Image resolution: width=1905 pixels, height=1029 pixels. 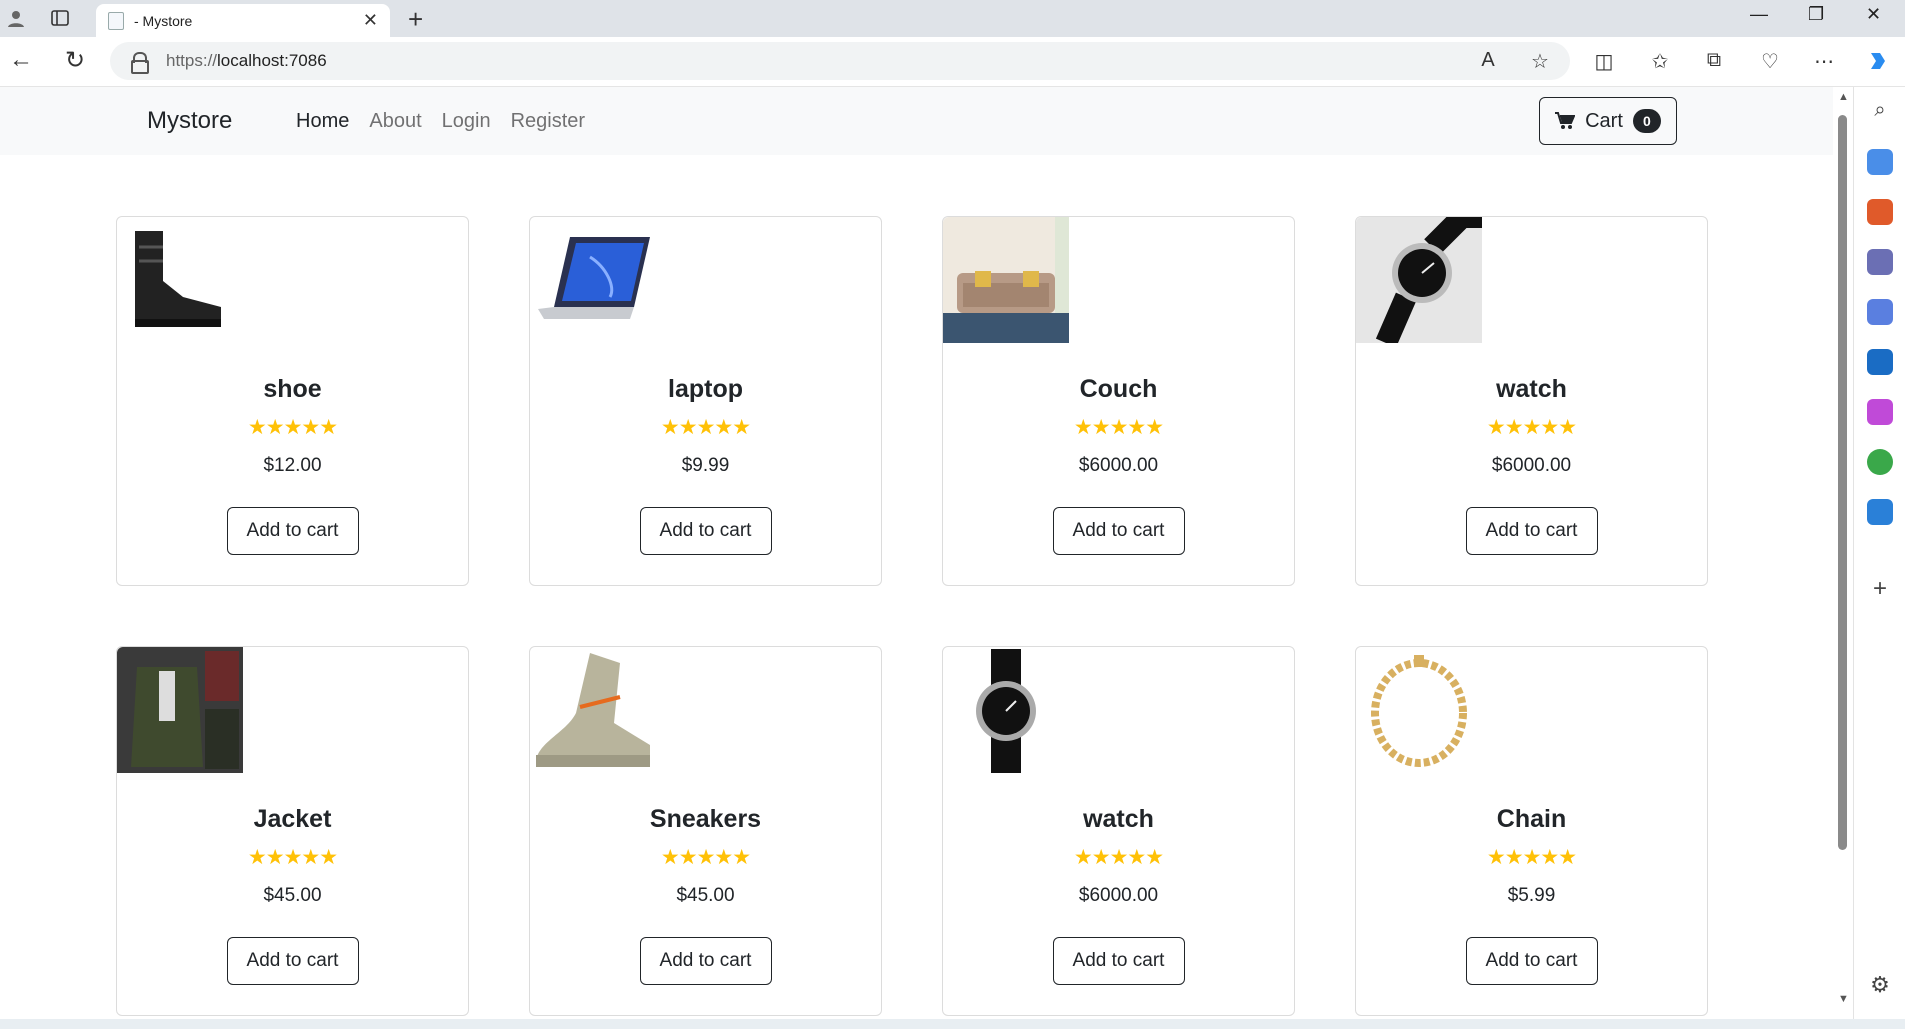 What do you see at coordinates (1880, 986) in the screenshot?
I see `gear-icon: ⚙` at bounding box center [1880, 986].